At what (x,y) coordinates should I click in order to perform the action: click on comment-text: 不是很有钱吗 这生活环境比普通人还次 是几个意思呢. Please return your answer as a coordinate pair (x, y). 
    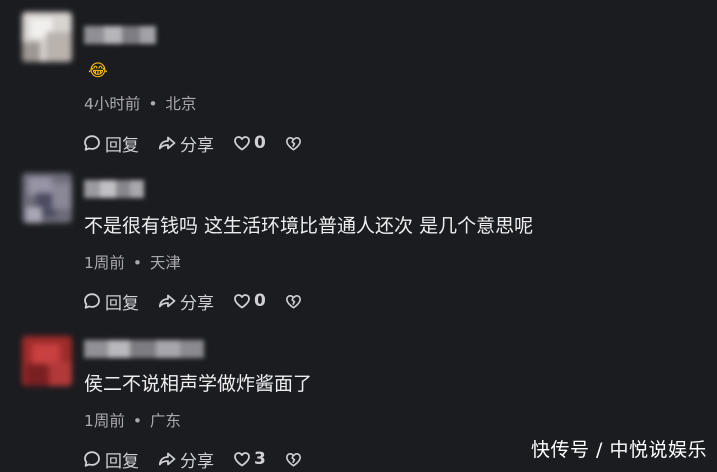
    Looking at the image, I should click on (309, 226).